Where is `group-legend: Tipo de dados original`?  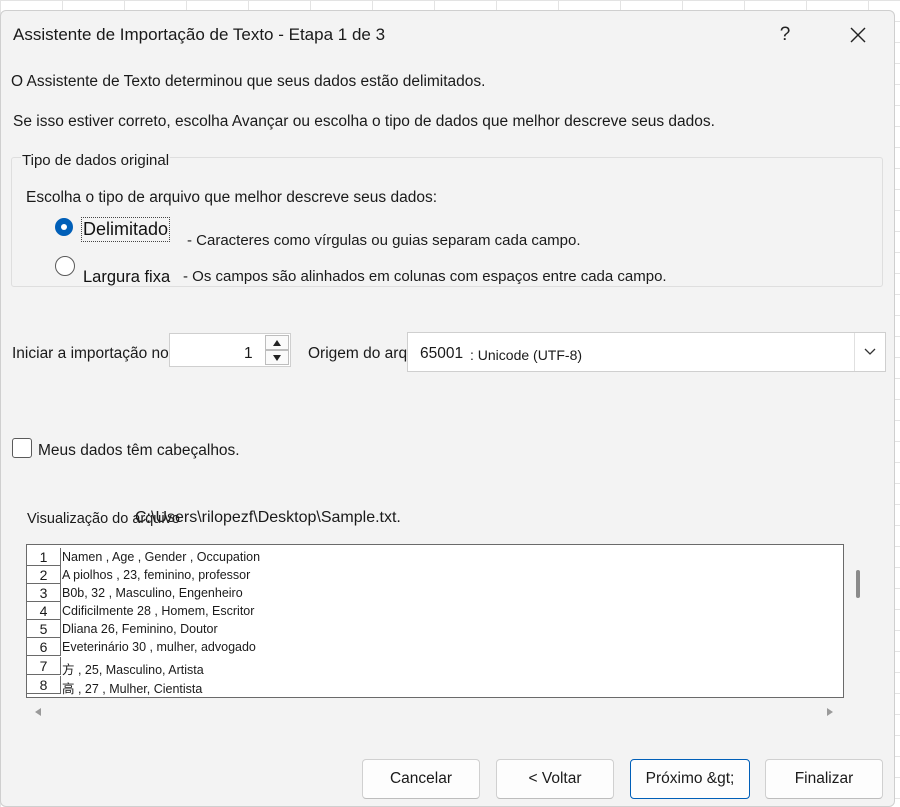
group-legend: Tipo de dados original is located at coordinates (96, 160).